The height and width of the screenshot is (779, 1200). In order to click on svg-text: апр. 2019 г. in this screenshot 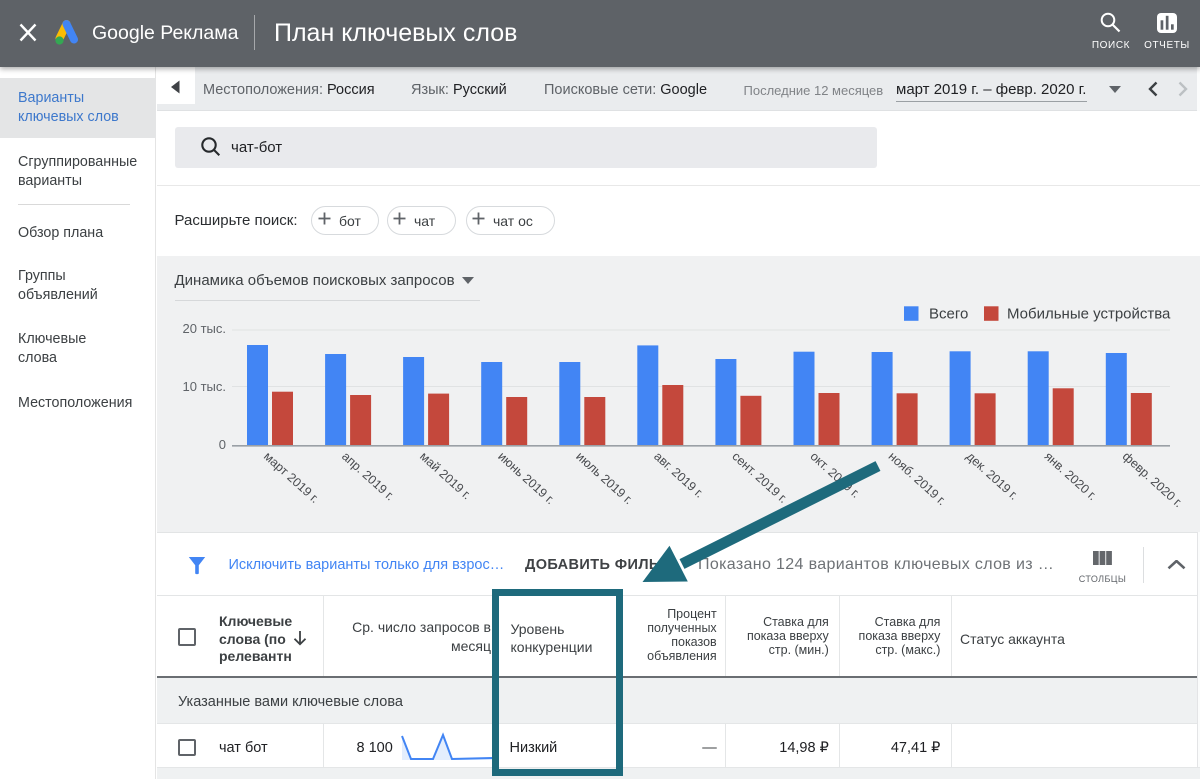, I will do `click(368, 476)`.